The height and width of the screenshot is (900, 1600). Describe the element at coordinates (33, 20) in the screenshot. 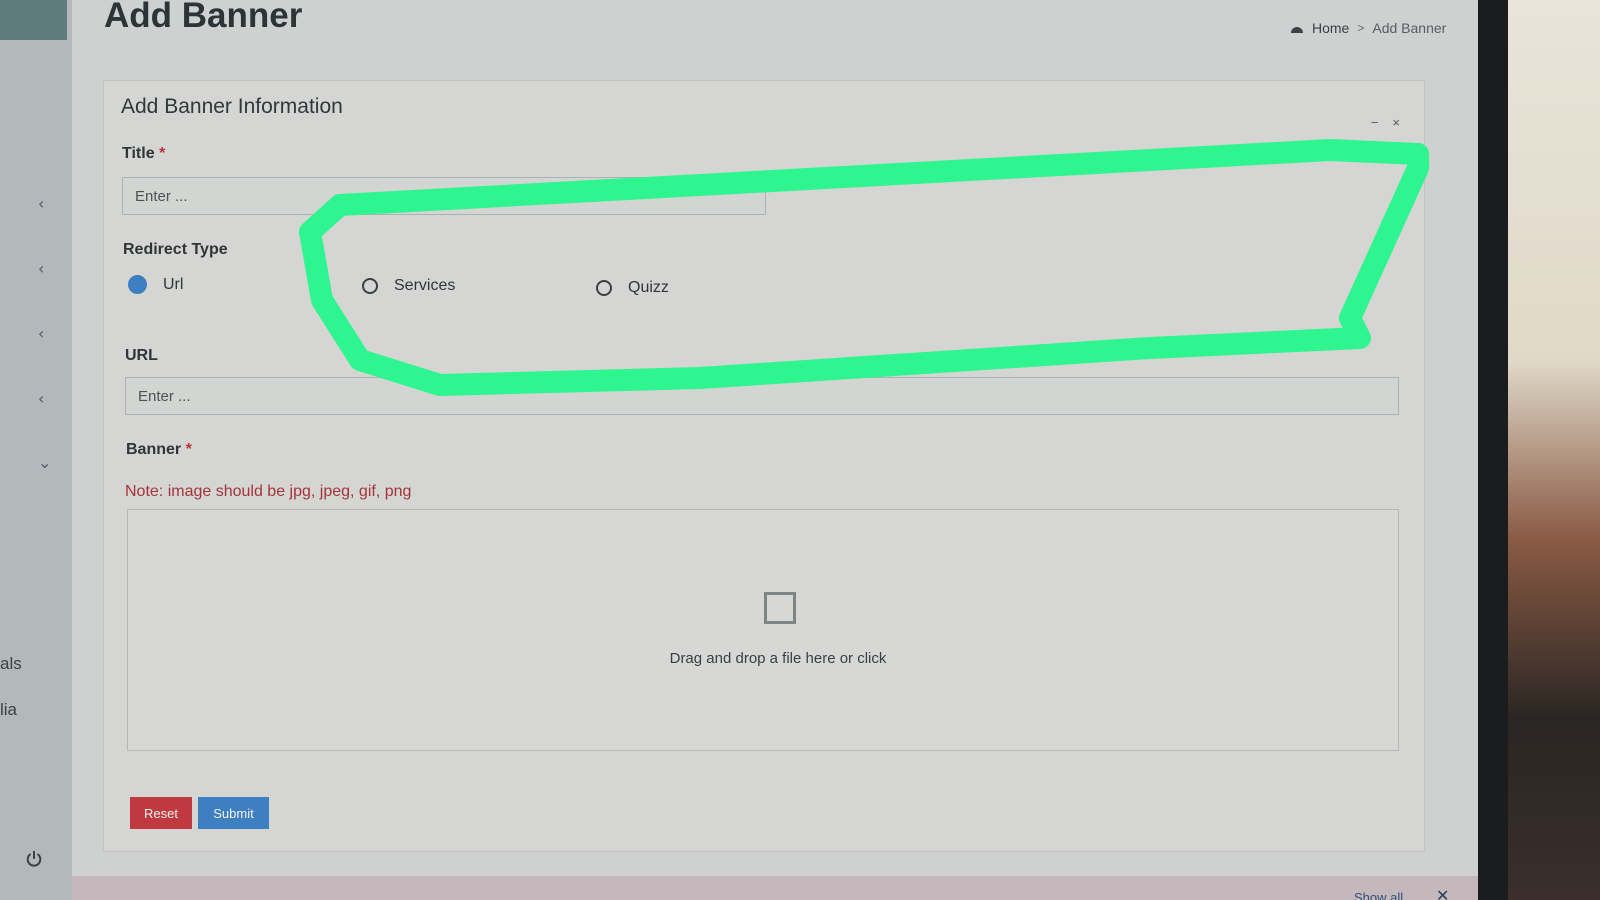

I see `sidebar-logo-area` at that location.